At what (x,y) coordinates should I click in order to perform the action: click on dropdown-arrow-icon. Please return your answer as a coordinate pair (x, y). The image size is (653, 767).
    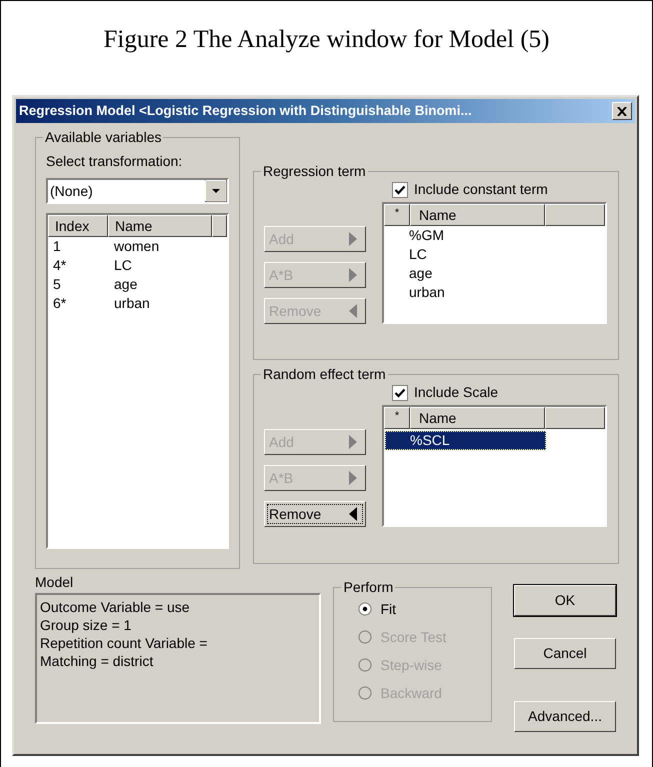
    Looking at the image, I should click on (216, 191).